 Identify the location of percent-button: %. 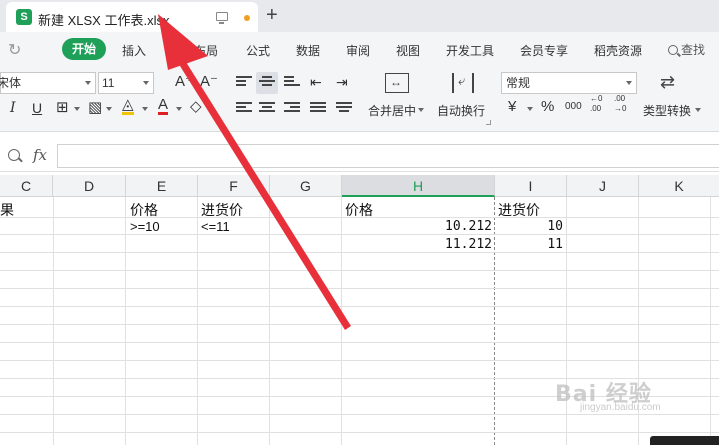
(547, 107).